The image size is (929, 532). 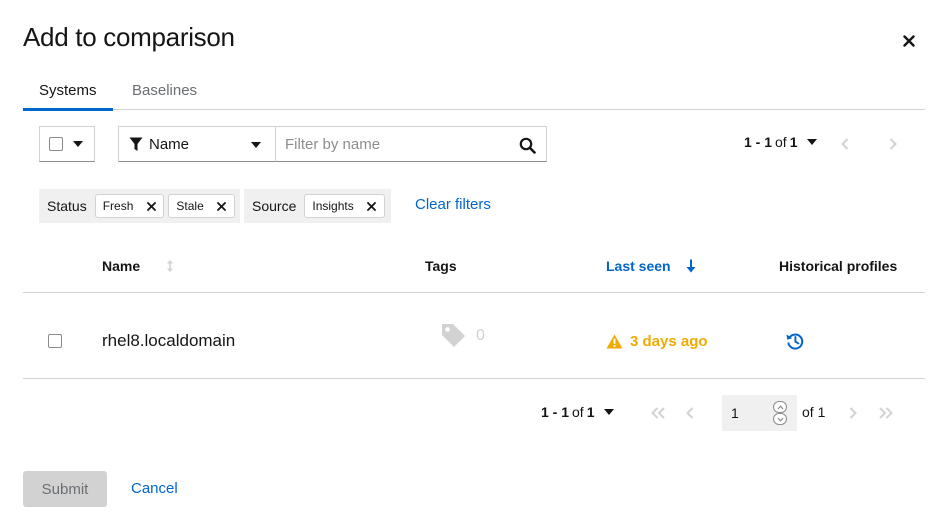 I want to click on filter-attribute-label: Name, so click(x=169, y=144).